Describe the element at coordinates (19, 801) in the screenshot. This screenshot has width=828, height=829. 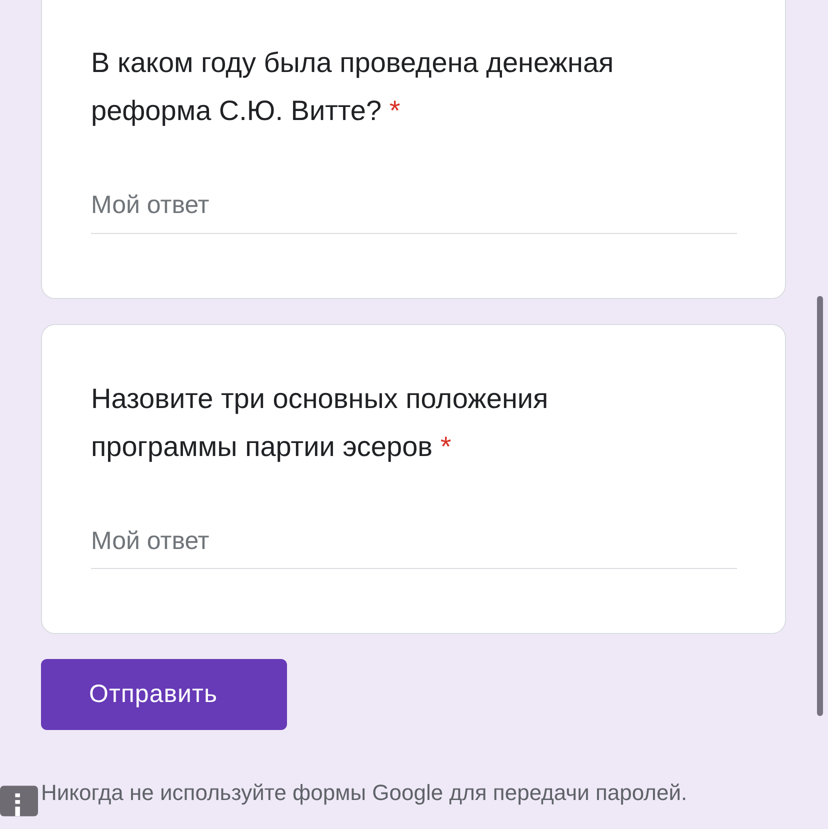
I see `menu-icon` at that location.